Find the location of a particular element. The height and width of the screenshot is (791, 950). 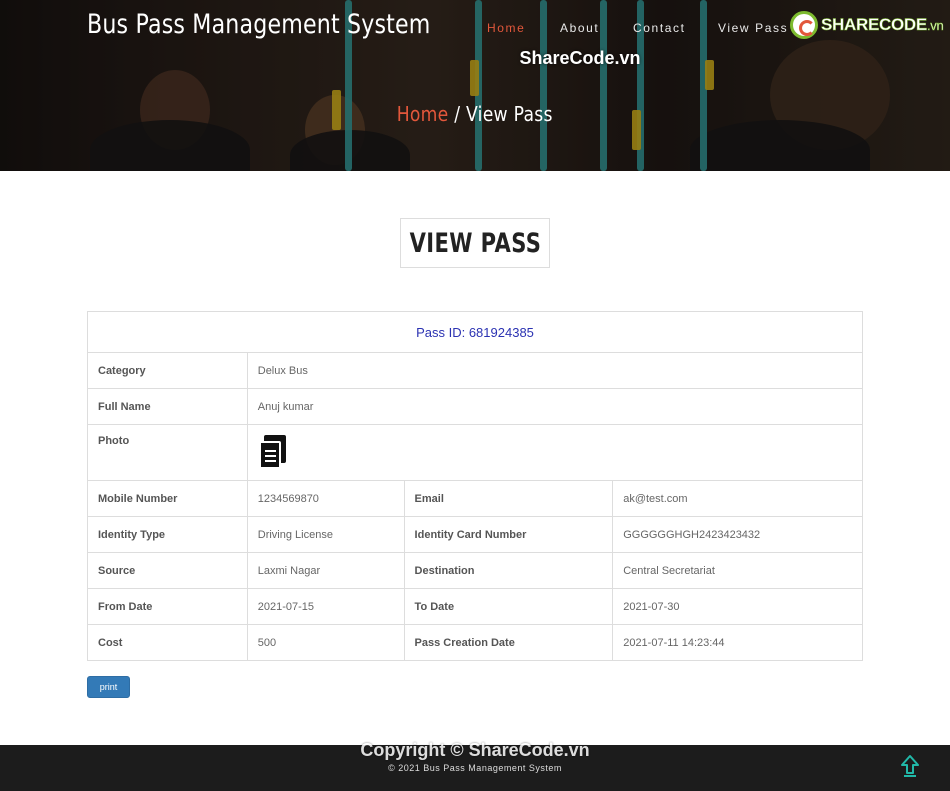

document-icon is located at coordinates (273, 453).